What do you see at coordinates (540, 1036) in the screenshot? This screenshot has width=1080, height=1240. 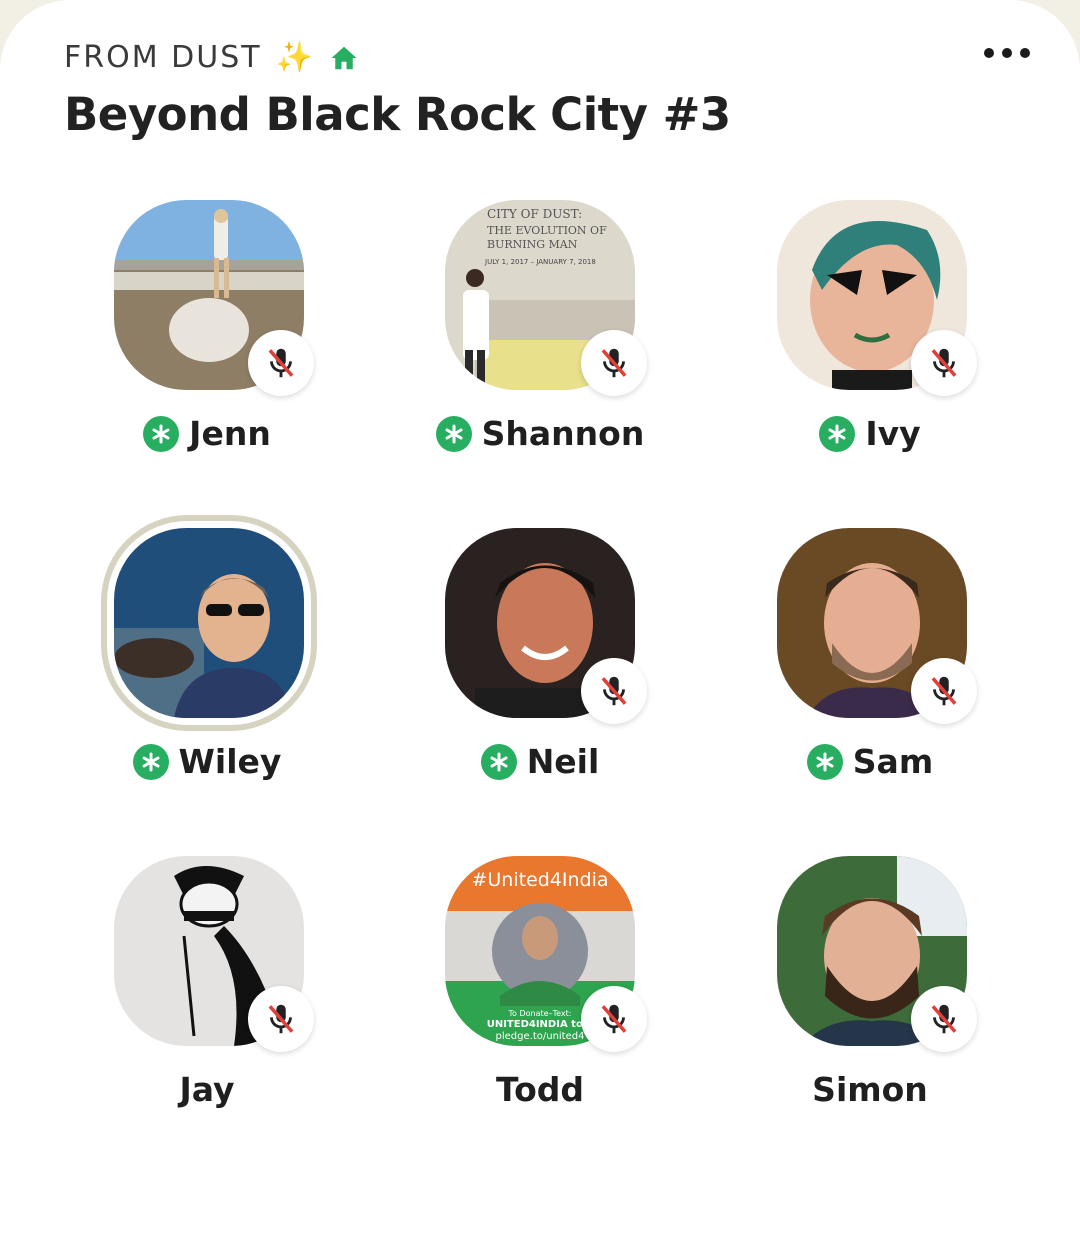 I see `donate-text: pledge.to/united4` at bounding box center [540, 1036].